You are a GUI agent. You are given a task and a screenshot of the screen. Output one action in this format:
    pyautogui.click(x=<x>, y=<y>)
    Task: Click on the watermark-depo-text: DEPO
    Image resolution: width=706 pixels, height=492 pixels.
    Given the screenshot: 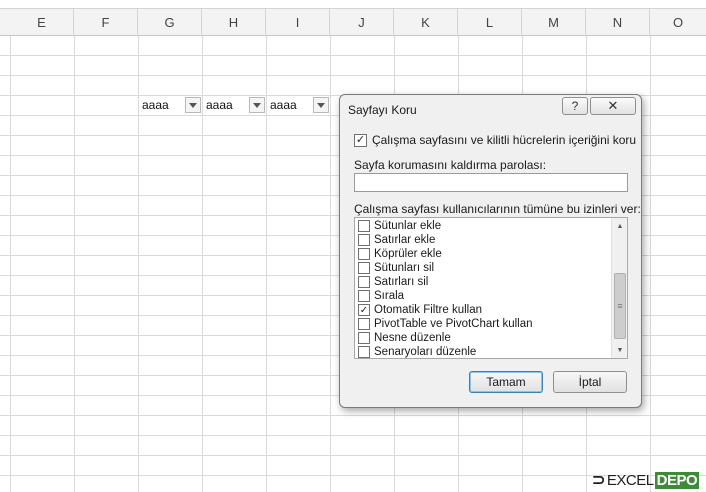 What is the action you would take?
    pyautogui.click(x=677, y=480)
    